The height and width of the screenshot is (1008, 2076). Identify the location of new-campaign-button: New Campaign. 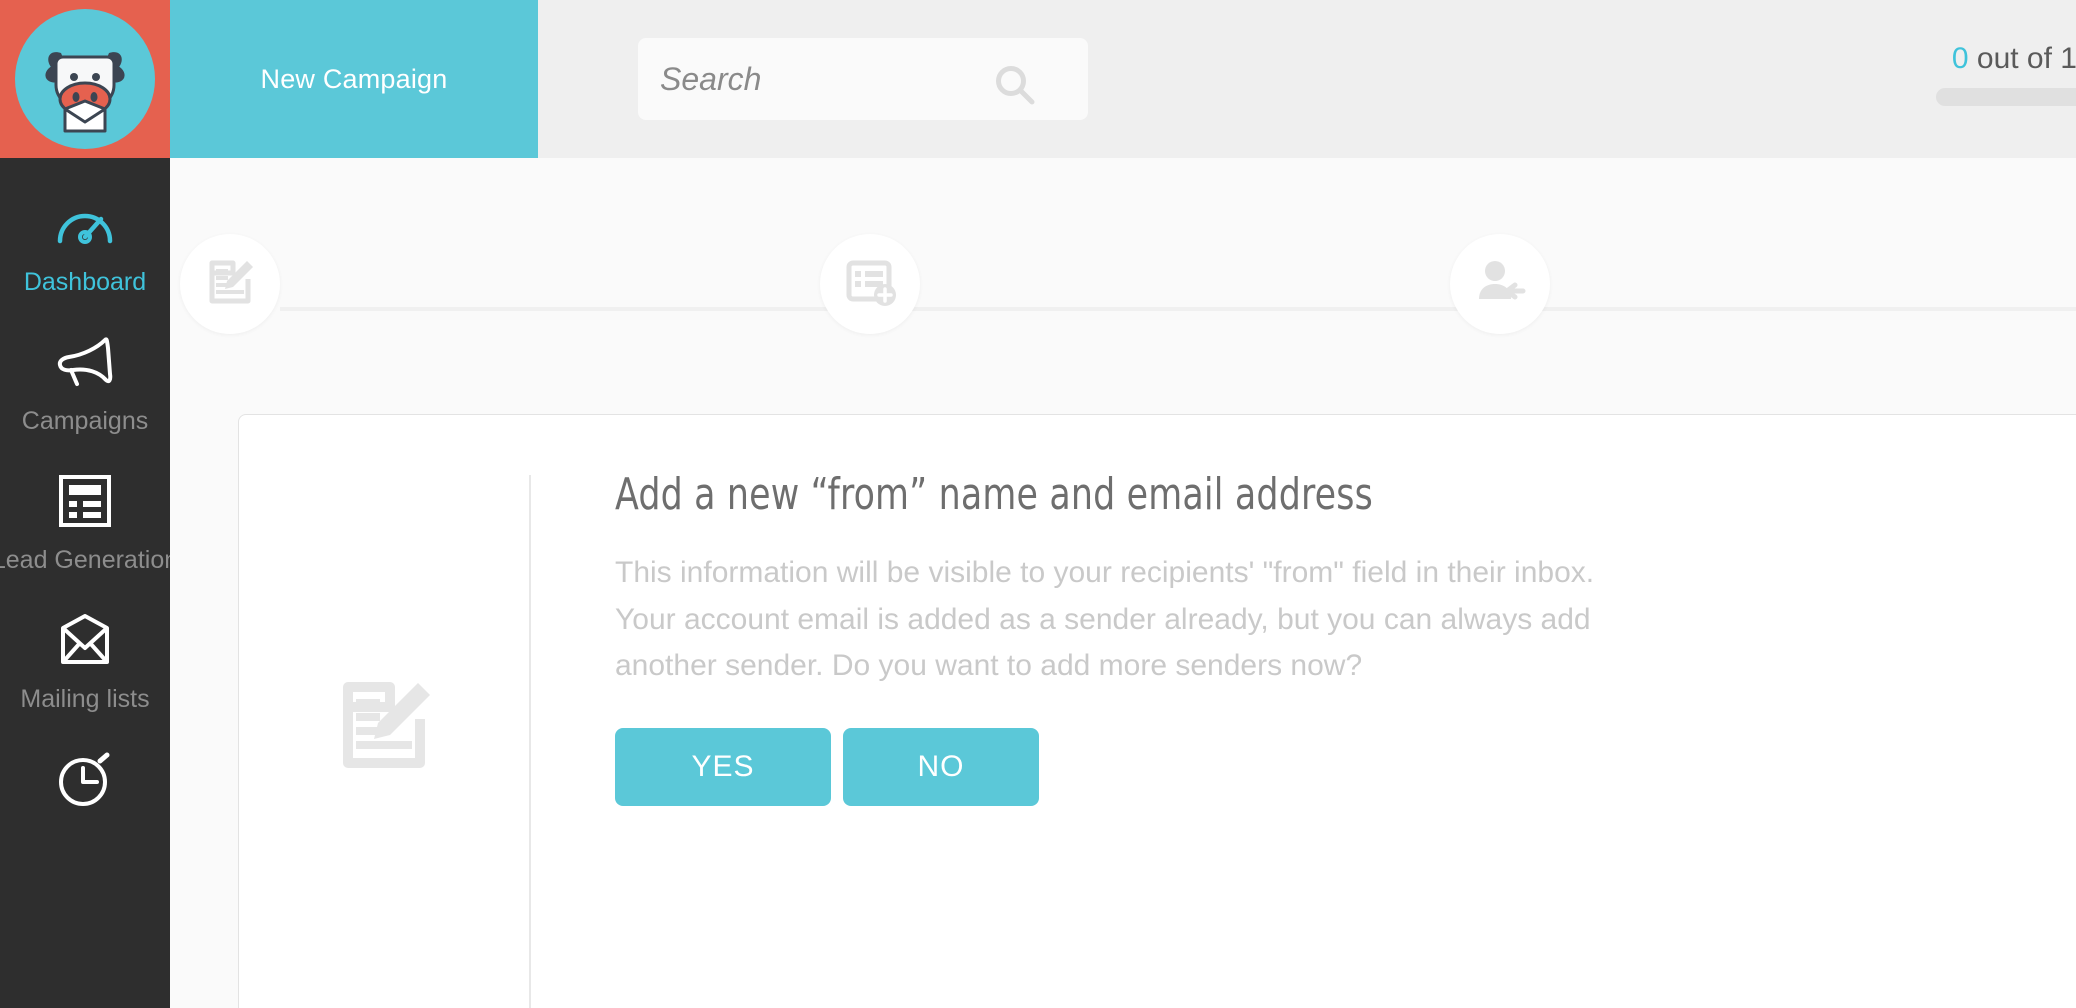
(354, 79).